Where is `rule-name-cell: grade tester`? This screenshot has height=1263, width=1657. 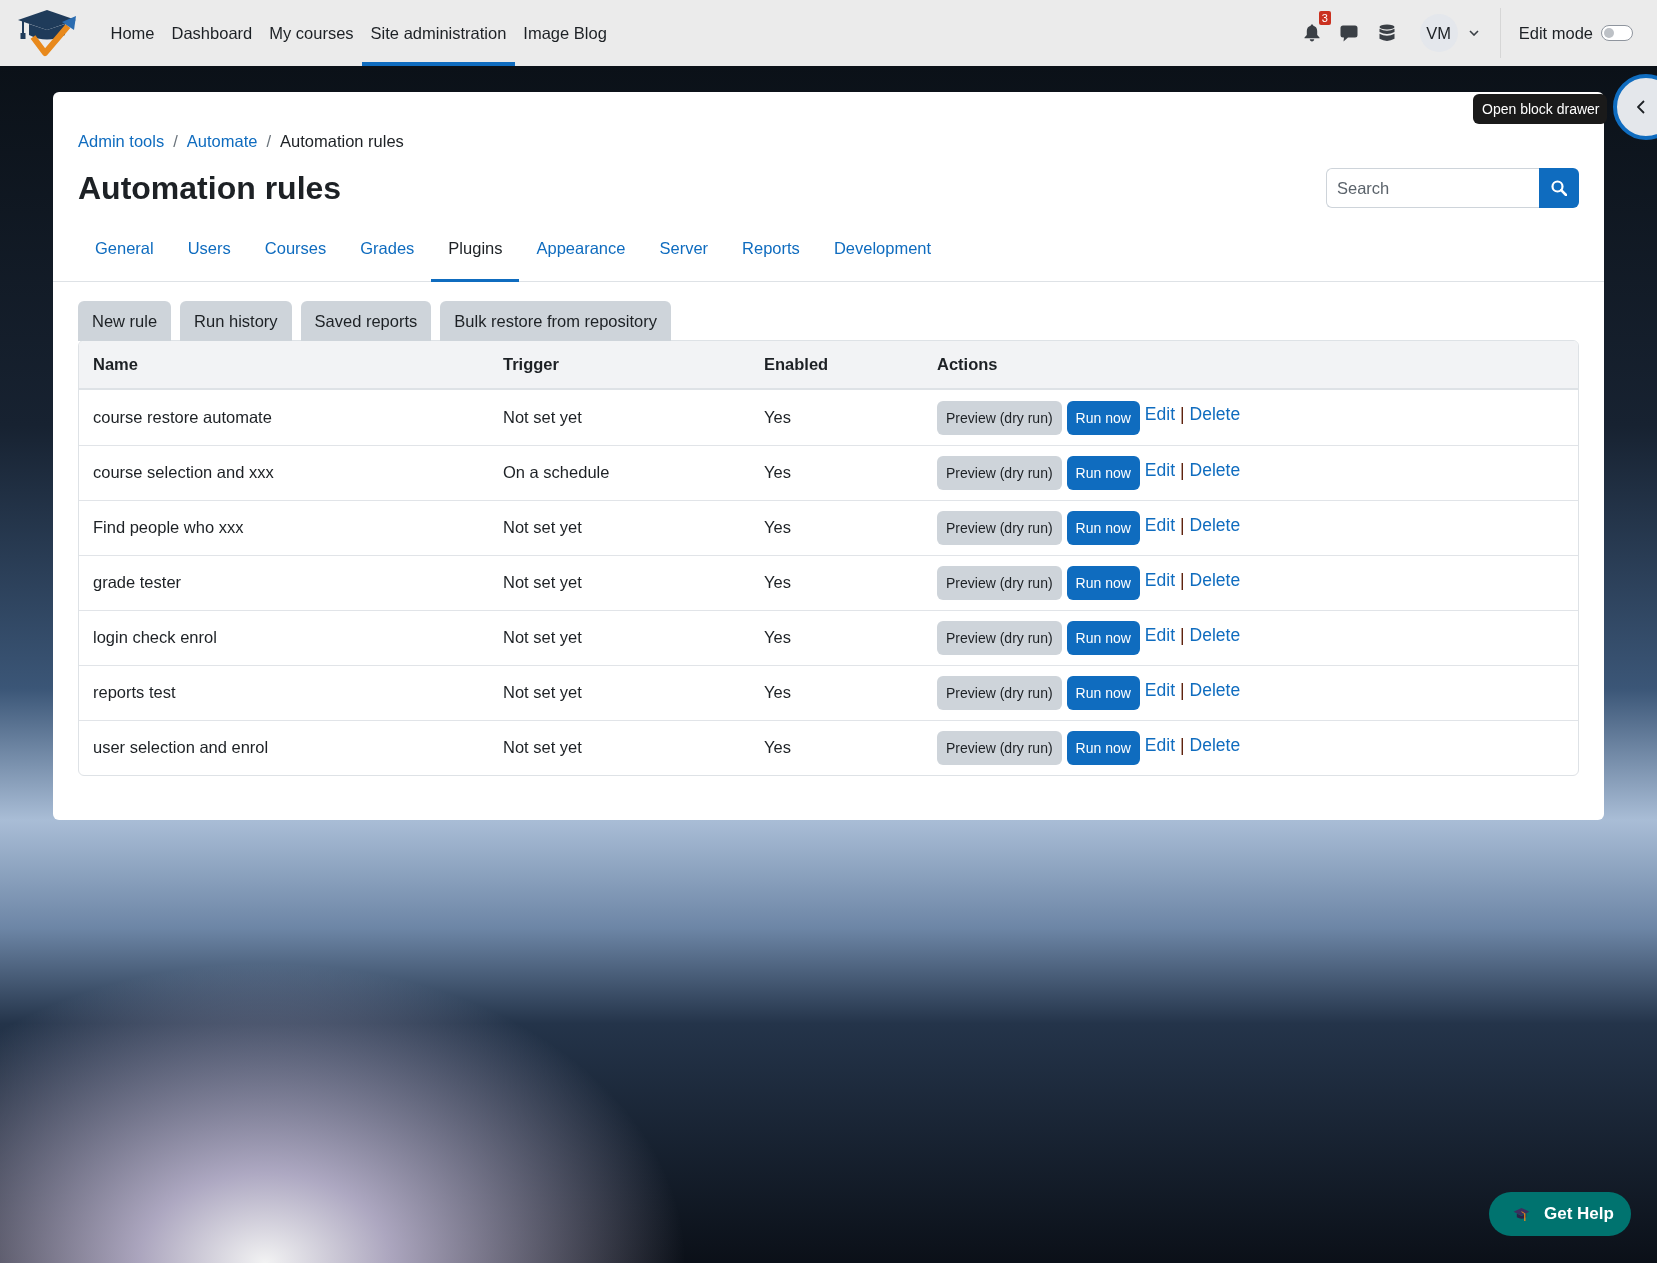 rule-name-cell: grade tester is located at coordinates (137, 582).